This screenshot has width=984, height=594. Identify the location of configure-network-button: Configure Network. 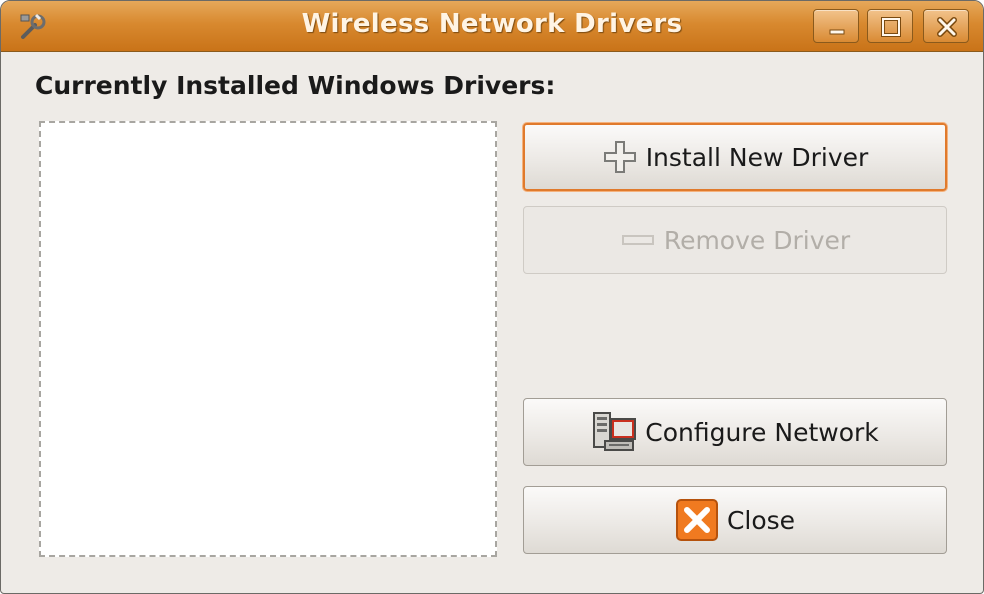
(735, 432).